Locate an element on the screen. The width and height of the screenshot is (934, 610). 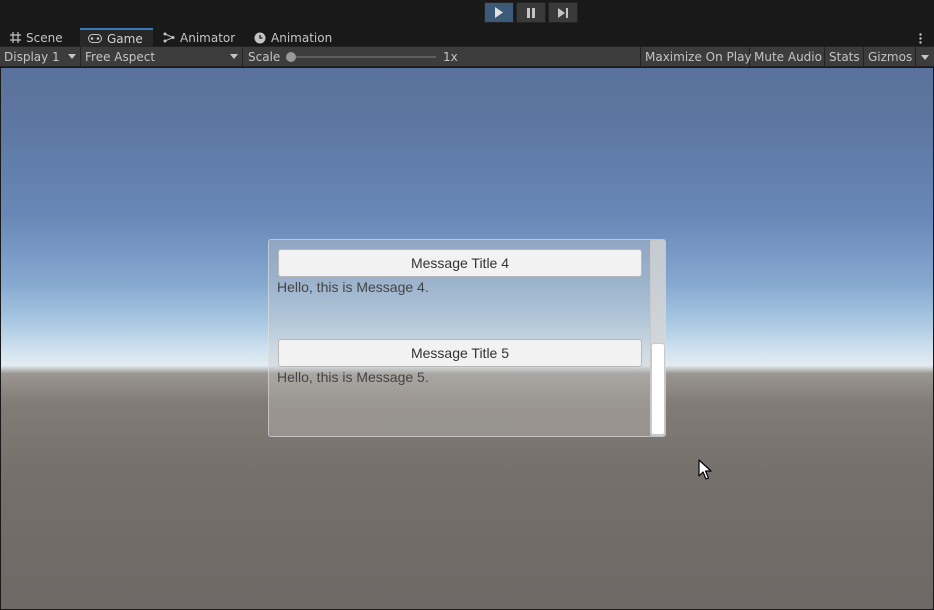
tab-scene-label: Scene is located at coordinates (44, 37).